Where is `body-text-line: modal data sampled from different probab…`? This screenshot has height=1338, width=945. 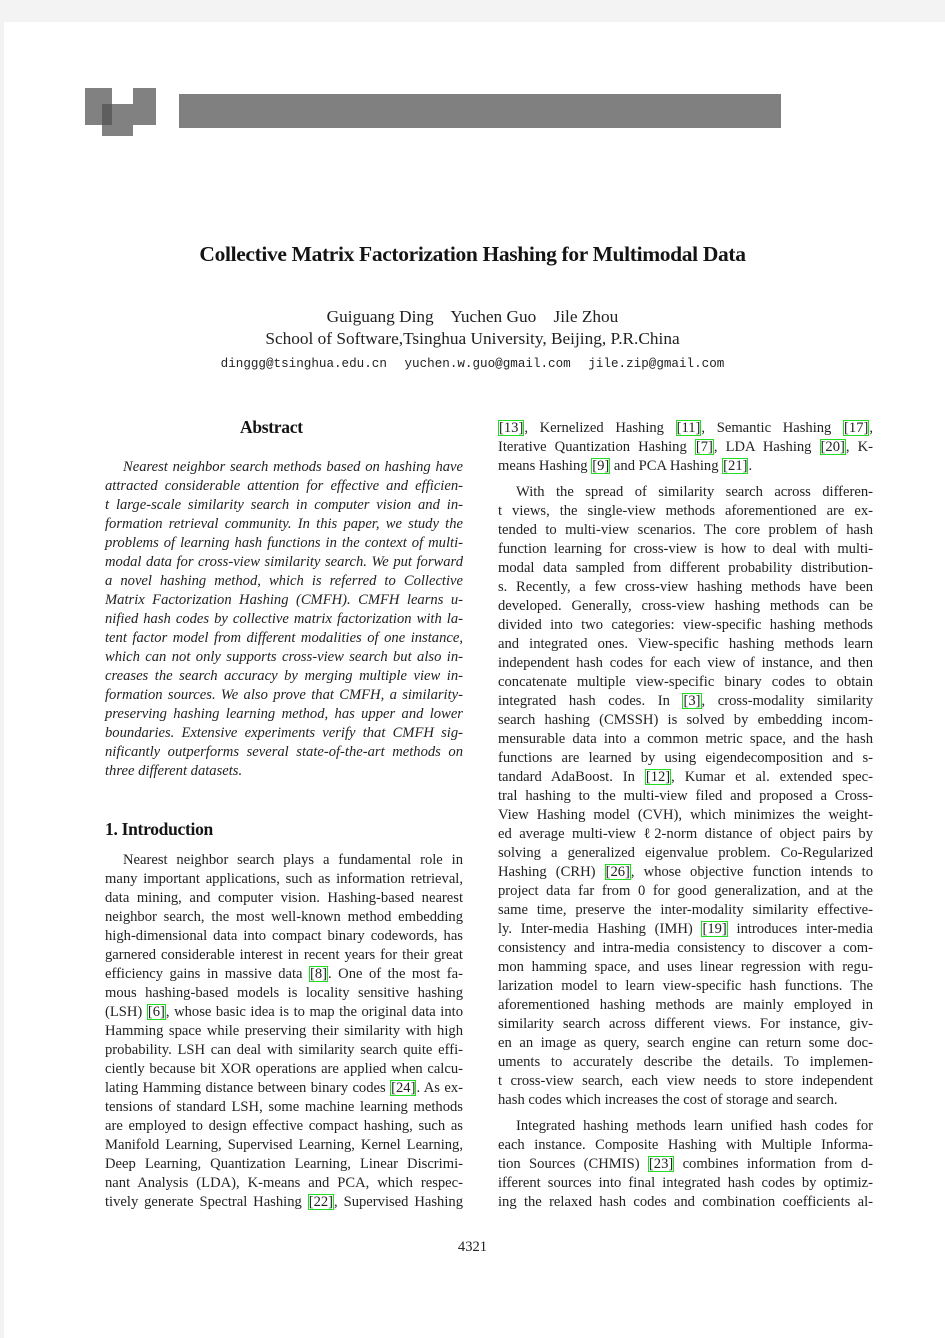 body-text-line: modal data sampled from different probab… is located at coordinates (685, 568).